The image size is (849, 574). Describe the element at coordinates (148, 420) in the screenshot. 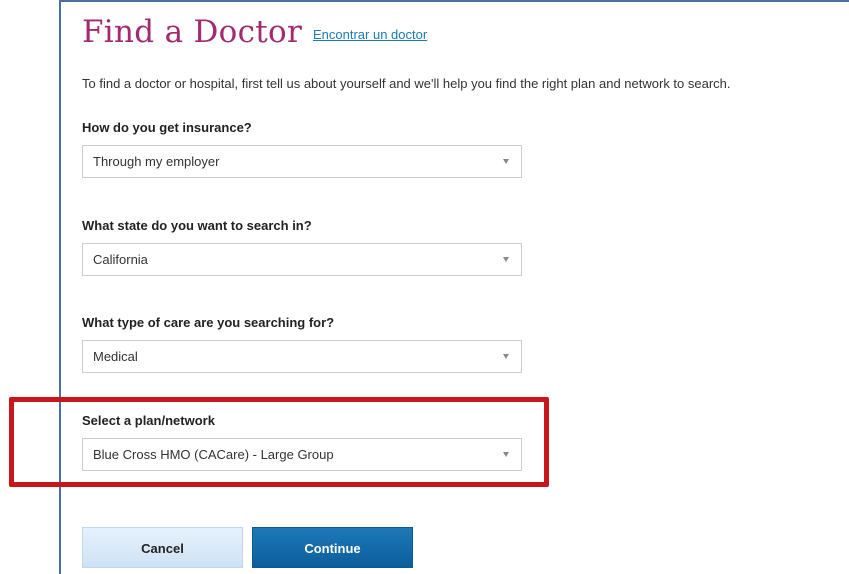

I see `plan-question-label: Select a plan/network` at that location.